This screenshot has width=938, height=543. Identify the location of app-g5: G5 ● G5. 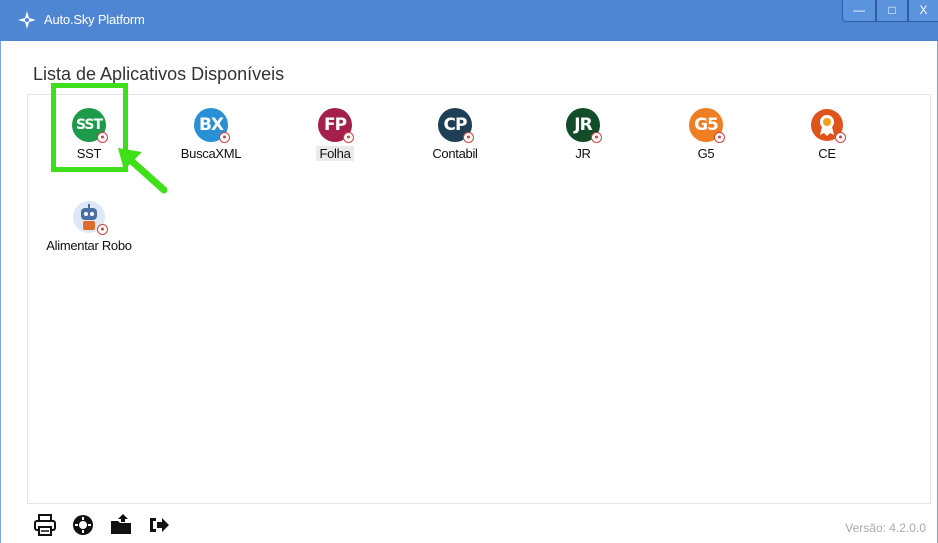
(706, 135).